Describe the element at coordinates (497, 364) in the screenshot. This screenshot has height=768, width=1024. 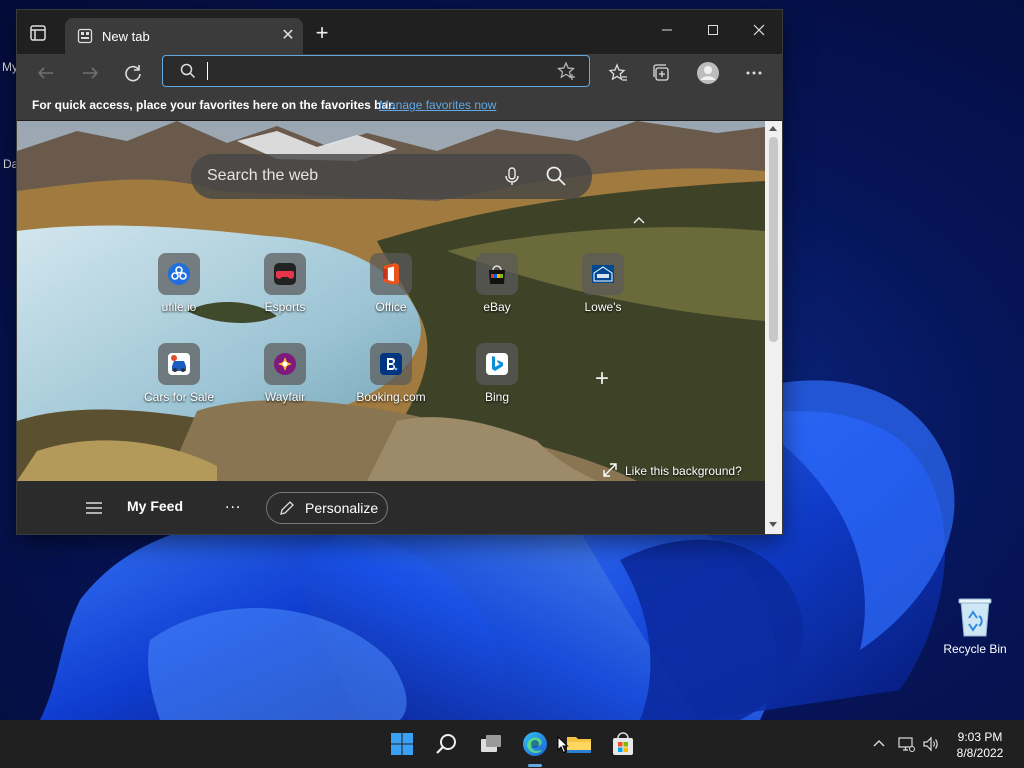
I see `bing-icon` at that location.